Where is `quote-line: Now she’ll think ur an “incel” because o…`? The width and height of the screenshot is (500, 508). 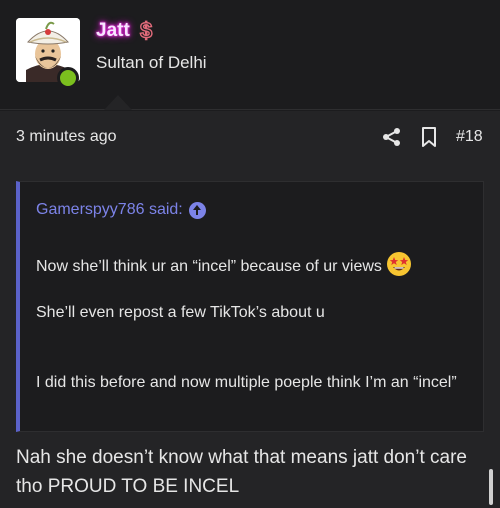 quote-line: Now she’ll think ur an “incel” because o… is located at coordinates (224, 266).